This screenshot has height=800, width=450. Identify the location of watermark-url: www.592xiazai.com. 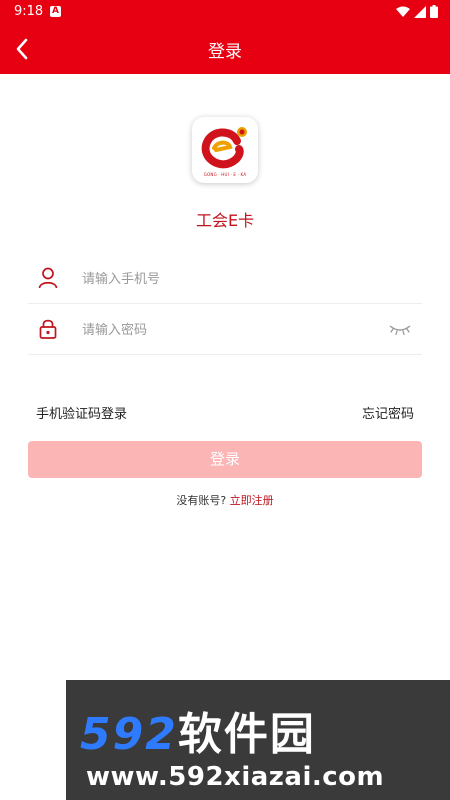
(235, 777).